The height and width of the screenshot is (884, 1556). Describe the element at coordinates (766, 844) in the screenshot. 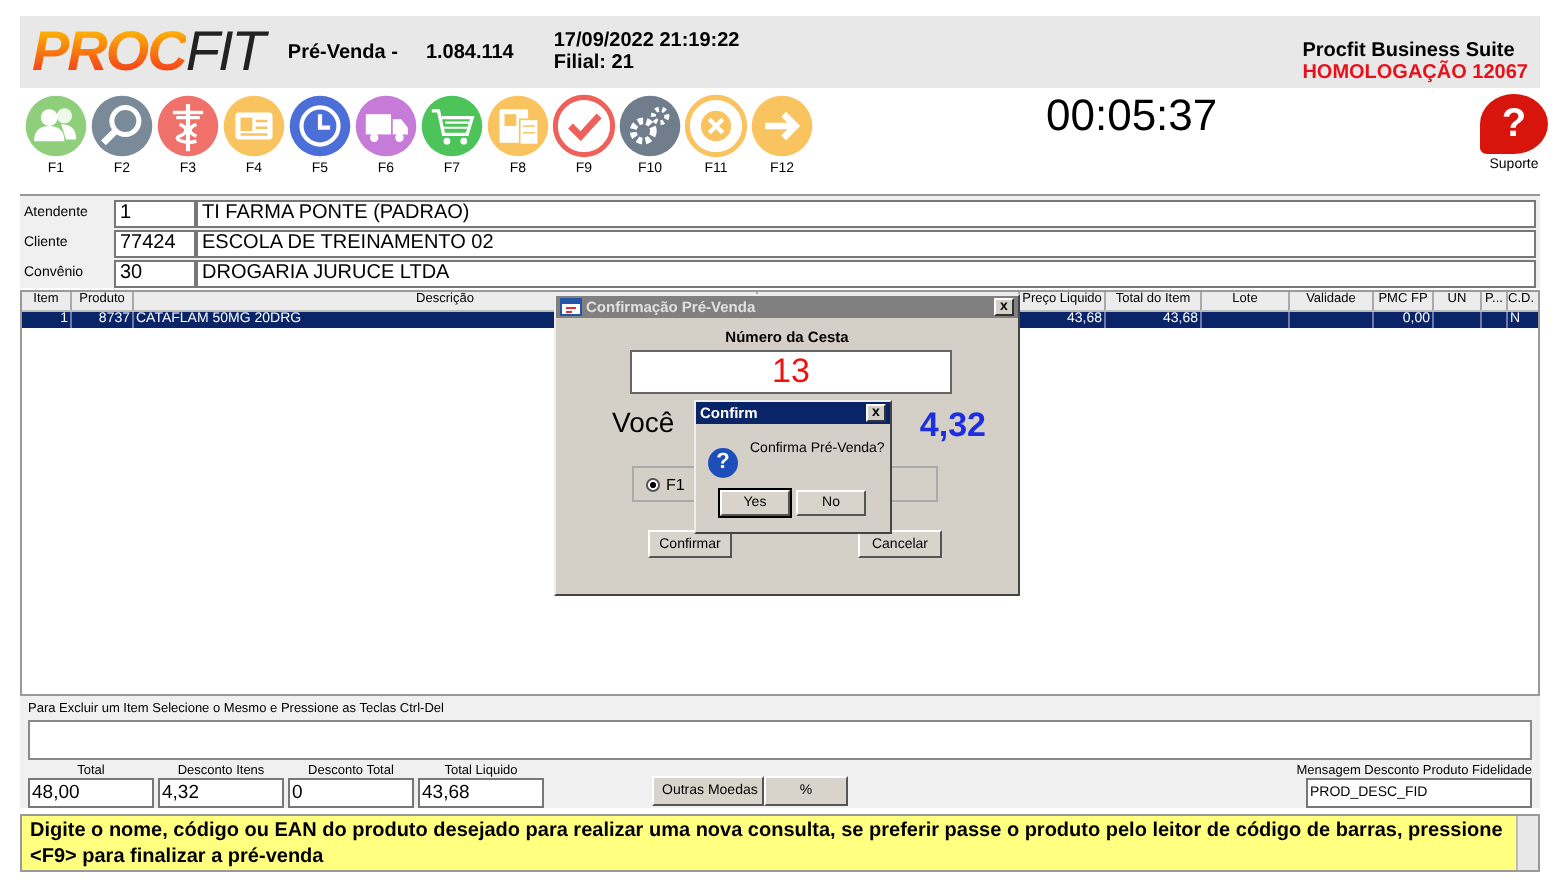

I see `status-message: Digite o nome, código ou EAN do produto desejado para realizar uma nova consulta, se preferir passe o produto pelo leitor de código de barras, pressione <F9> para finalizar a pré-venda` at that location.